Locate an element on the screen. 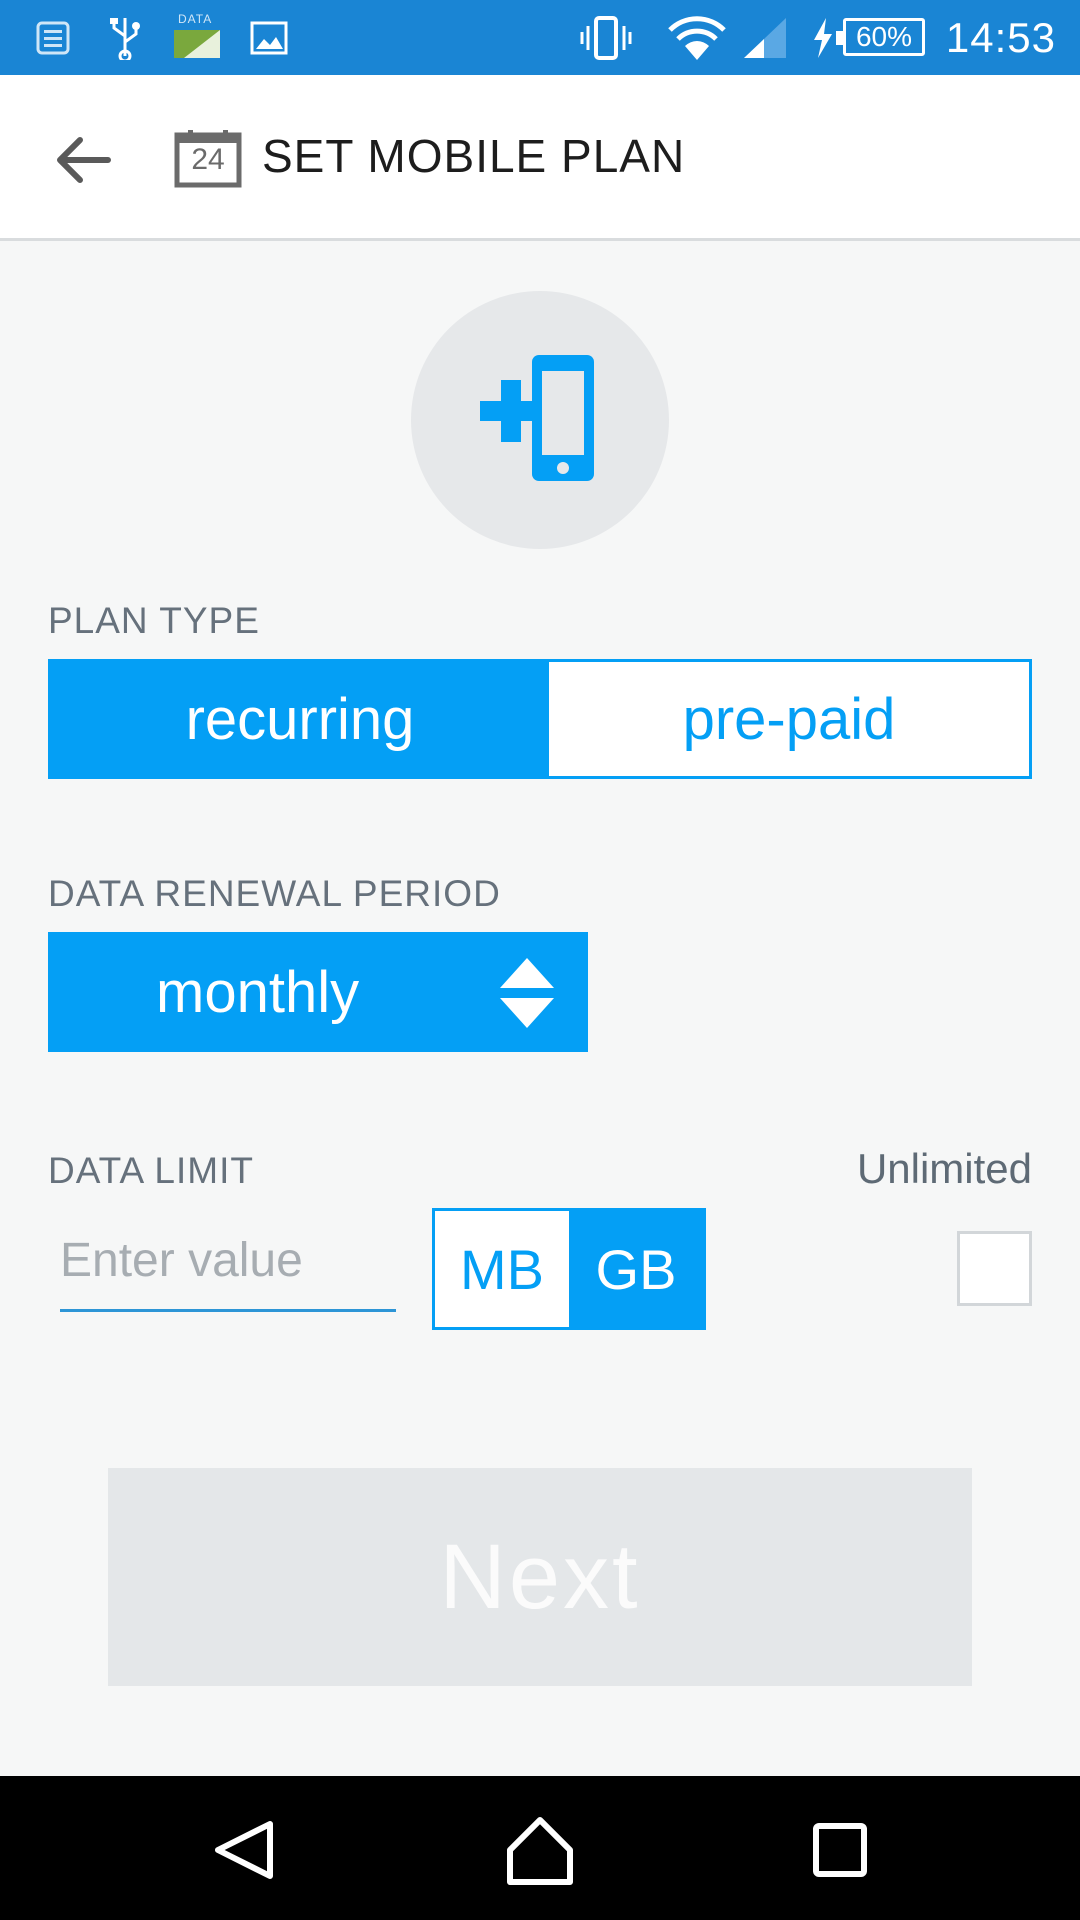 This screenshot has width=1080, height=1920. unit-option-mb: MB is located at coordinates (502, 1269).